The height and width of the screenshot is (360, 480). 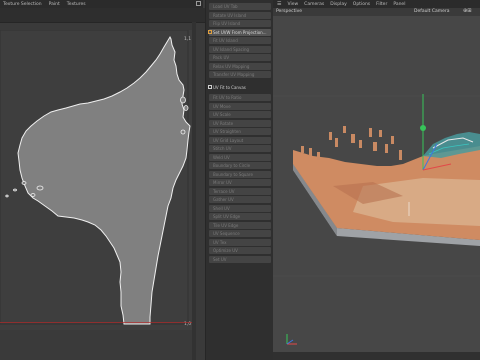 I want to click on left-panel-options-icon, so click(x=198, y=3).